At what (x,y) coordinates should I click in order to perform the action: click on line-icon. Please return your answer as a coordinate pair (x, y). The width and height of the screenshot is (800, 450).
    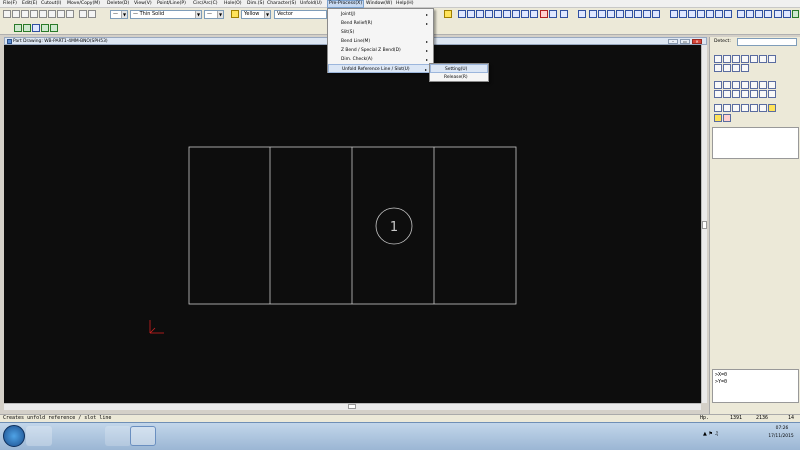
    Looking at the image, I should click on (593, 14).